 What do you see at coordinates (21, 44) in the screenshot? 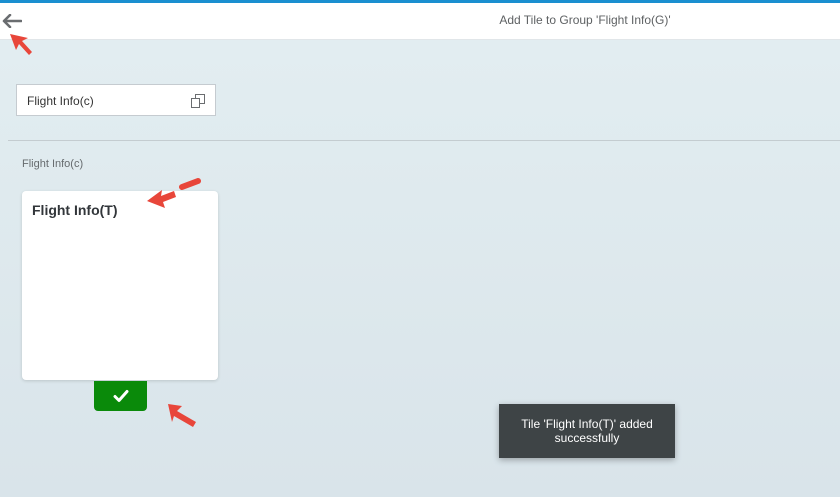
I see `annotation-arrow-back` at bounding box center [21, 44].